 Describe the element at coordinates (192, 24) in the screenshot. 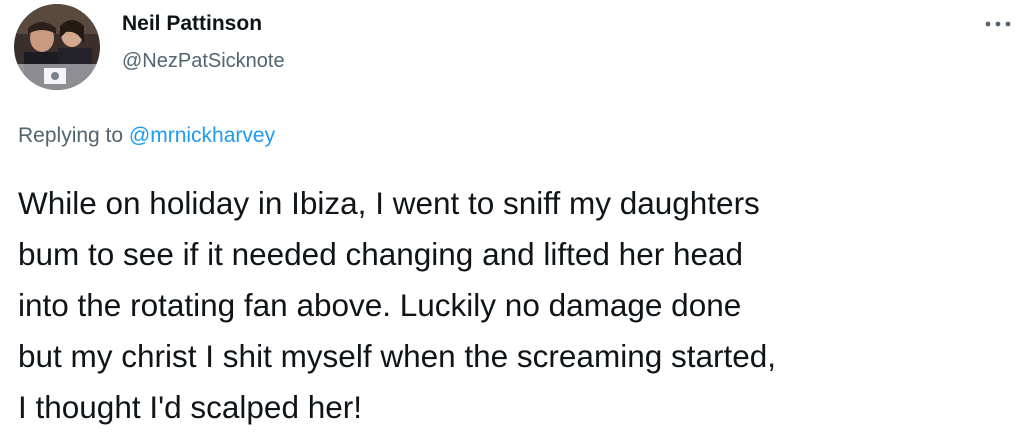

I see `author-display-name: Neil Pattinson` at that location.